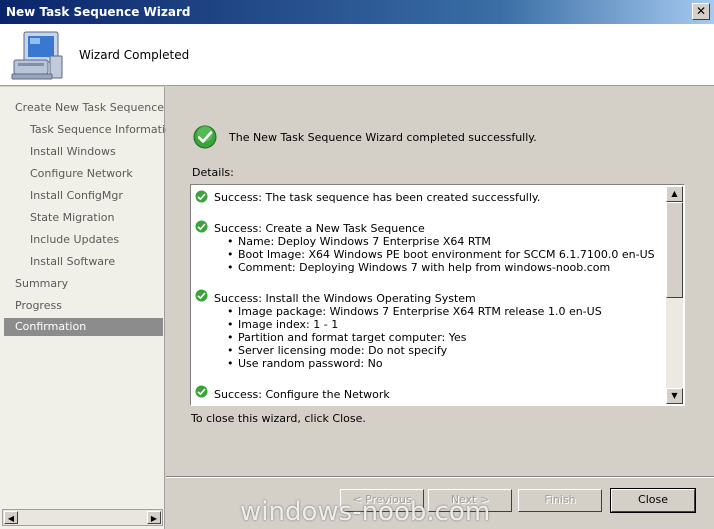  What do you see at coordinates (41, 283) in the screenshot?
I see `nav-item-summary: Summary` at bounding box center [41, 283].